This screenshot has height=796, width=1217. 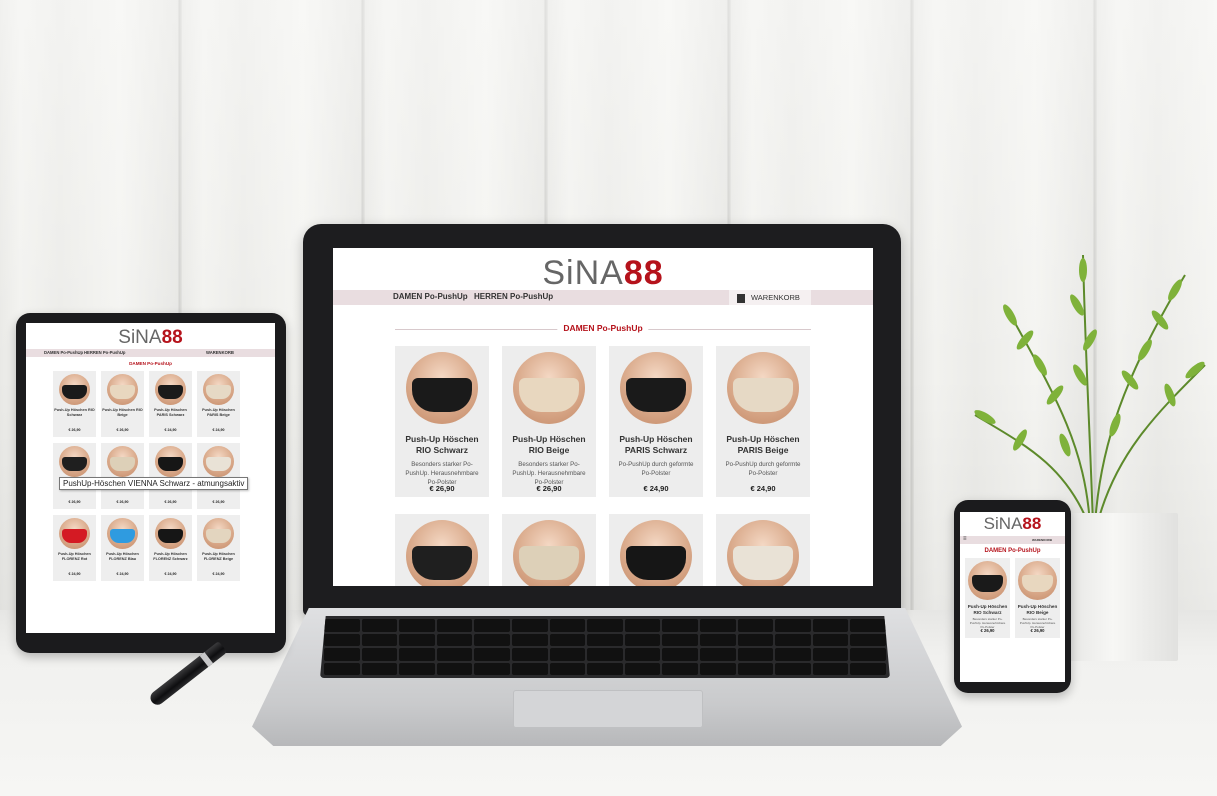 What do you see at coordinates (150, 338) in the screenshot?
I see `tablet-logo: SiNA88` at bounding box center [150, 338].